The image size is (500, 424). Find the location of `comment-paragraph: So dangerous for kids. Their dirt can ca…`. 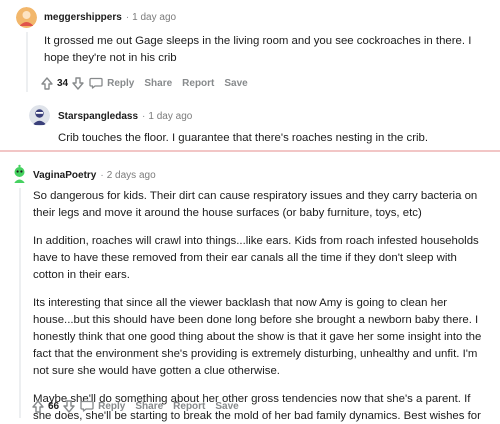

comment-paragraph: So dangerous for kids. Their dirt can ca… is located at coordinates (255, 204).